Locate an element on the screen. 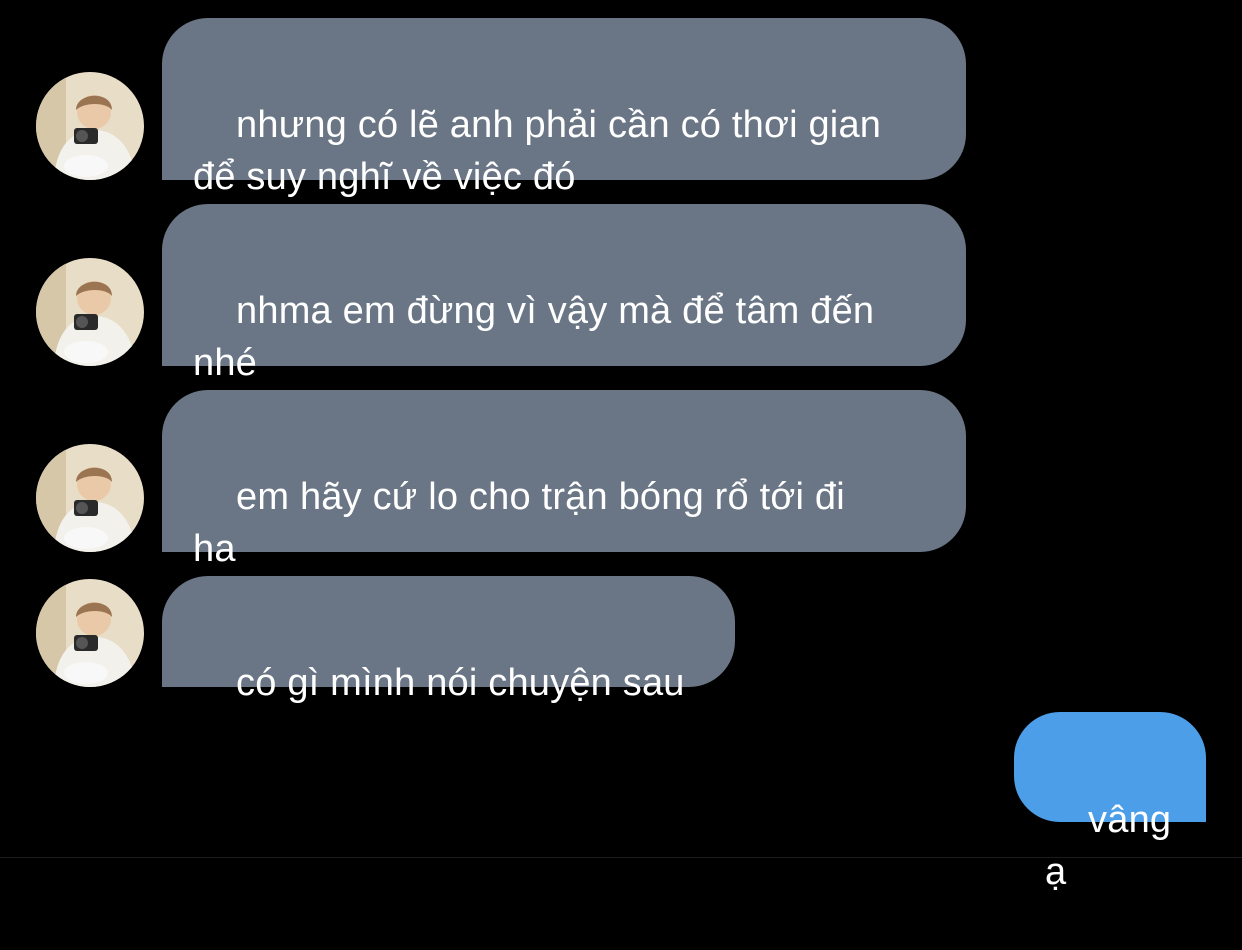 The width and height of the screenshot is (1242, 950). message-bubble-outgoing: vâng ạ is located at coordinates (1110, 802).